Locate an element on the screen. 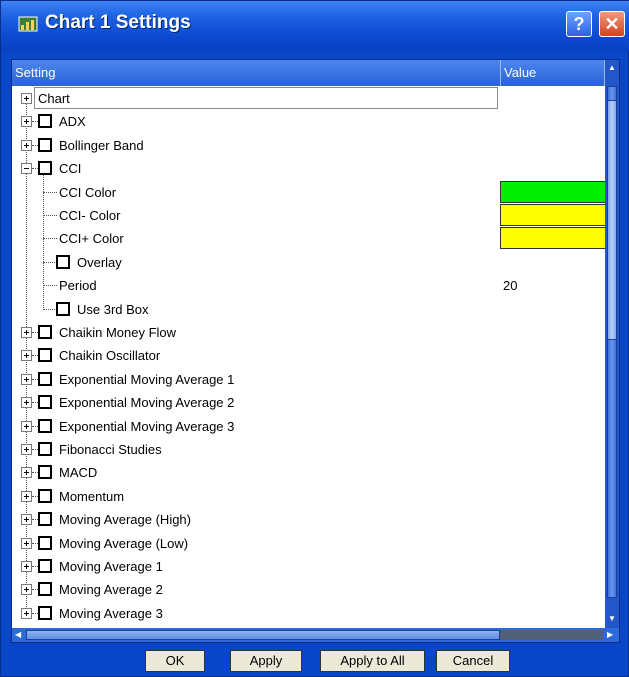  apply-button: Apply is located at coordinates (266, 661).